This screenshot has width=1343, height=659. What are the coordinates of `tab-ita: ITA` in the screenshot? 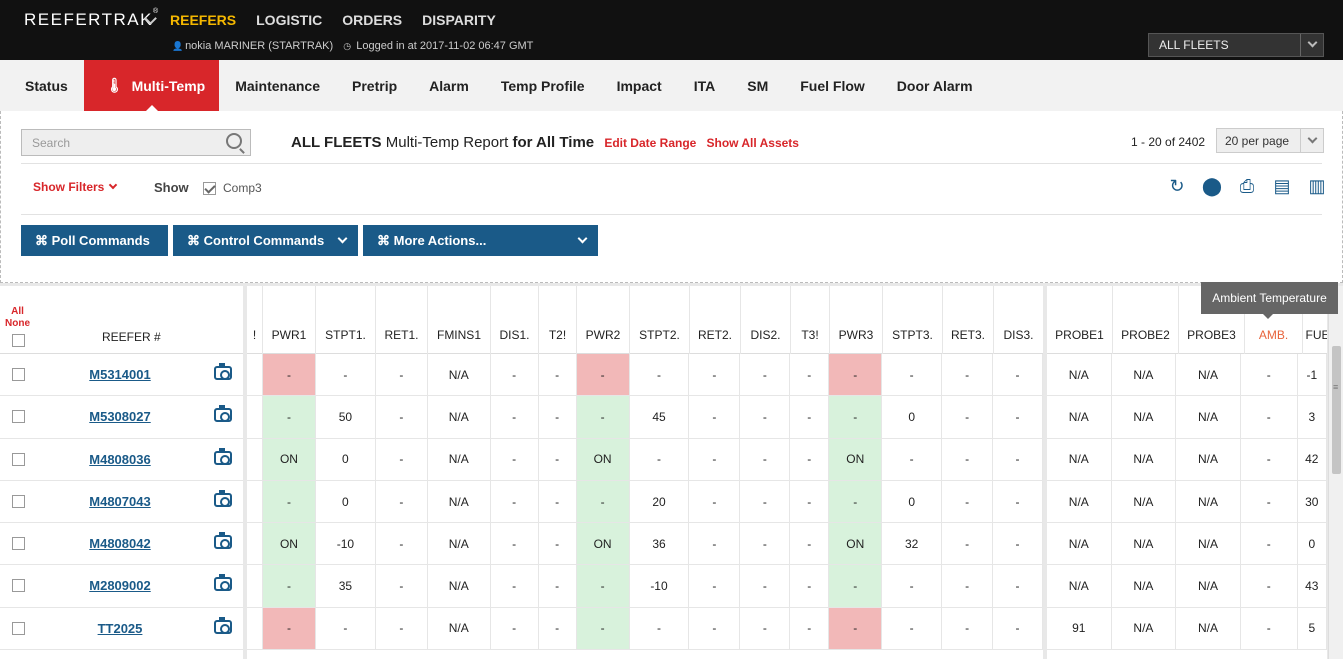 It's located at (705, 85).